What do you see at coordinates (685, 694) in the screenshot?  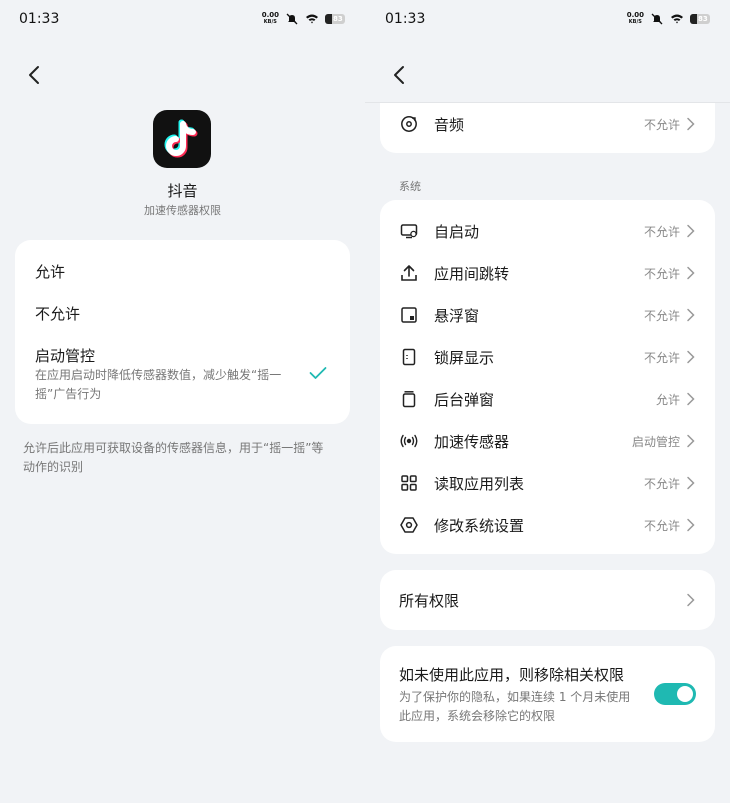 I see `toggle-knob` at bounding box center [685, 694].